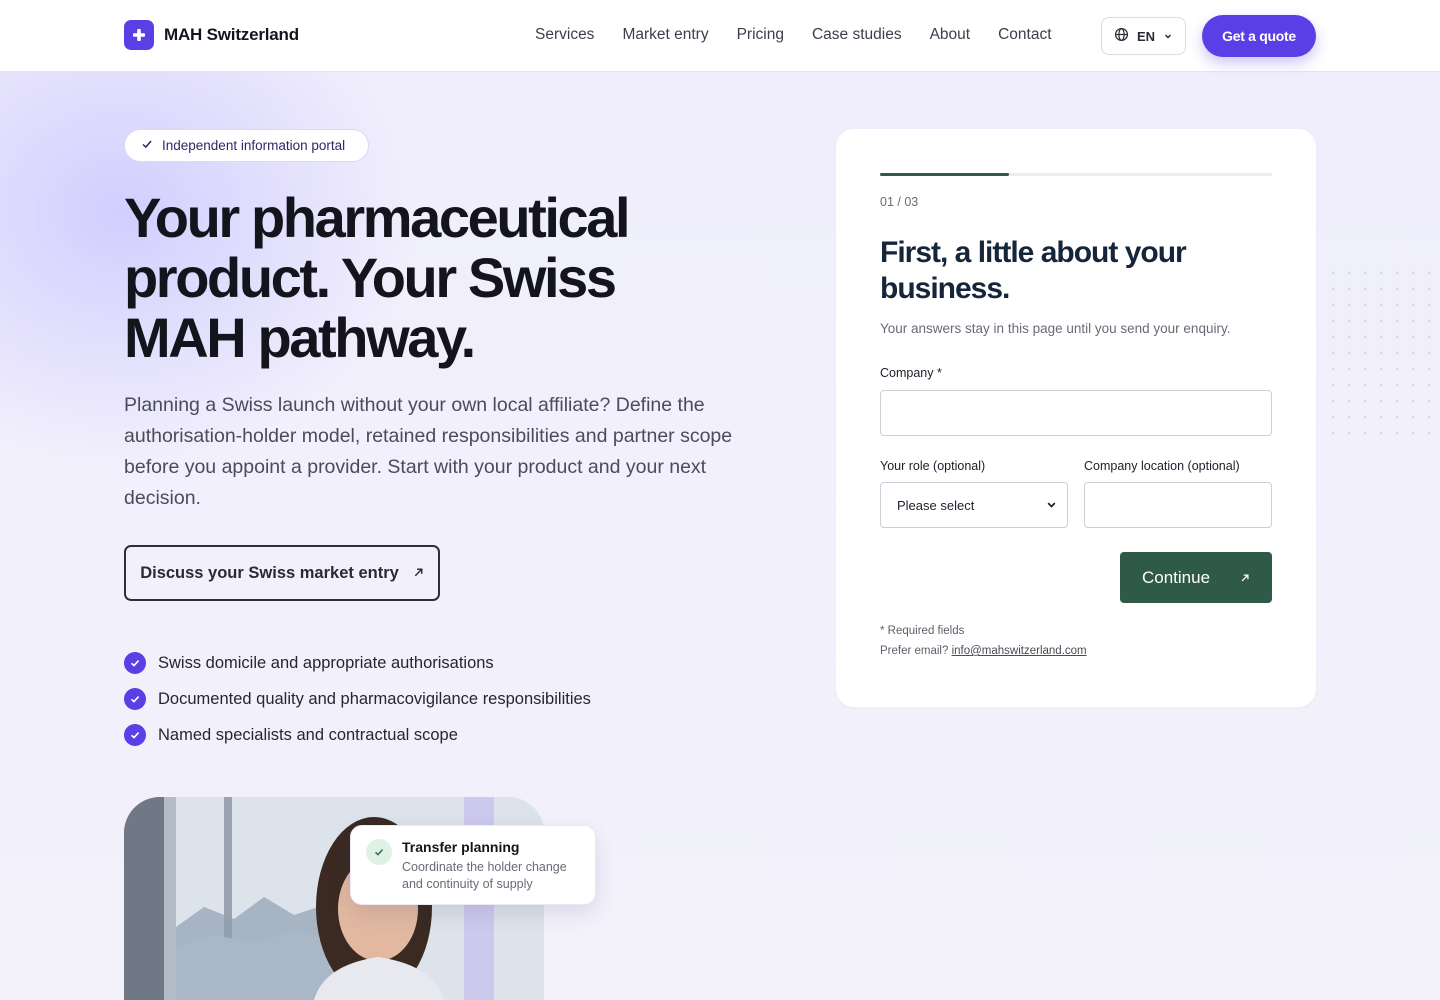 The width and height of the screenshot is (1440, 1000). I want to click on prefer-email-text: Prefer email?, so click(914, 651).